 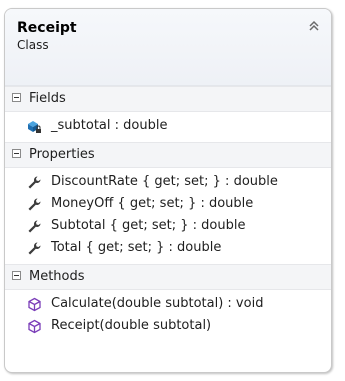 I want to click on section-header-properties: Properties, so click(x=168, y=155).